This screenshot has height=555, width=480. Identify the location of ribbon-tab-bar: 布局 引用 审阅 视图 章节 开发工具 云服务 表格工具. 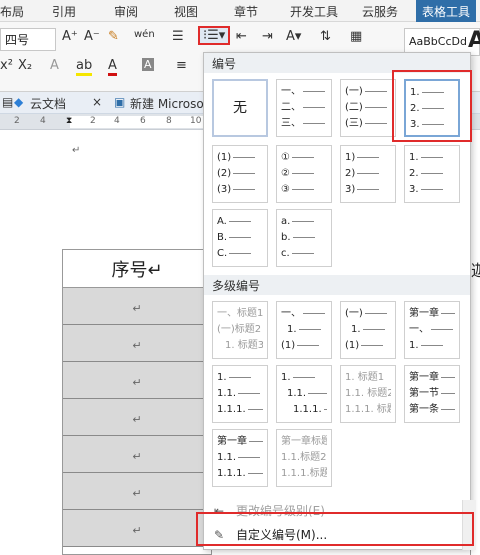
(240, 11).